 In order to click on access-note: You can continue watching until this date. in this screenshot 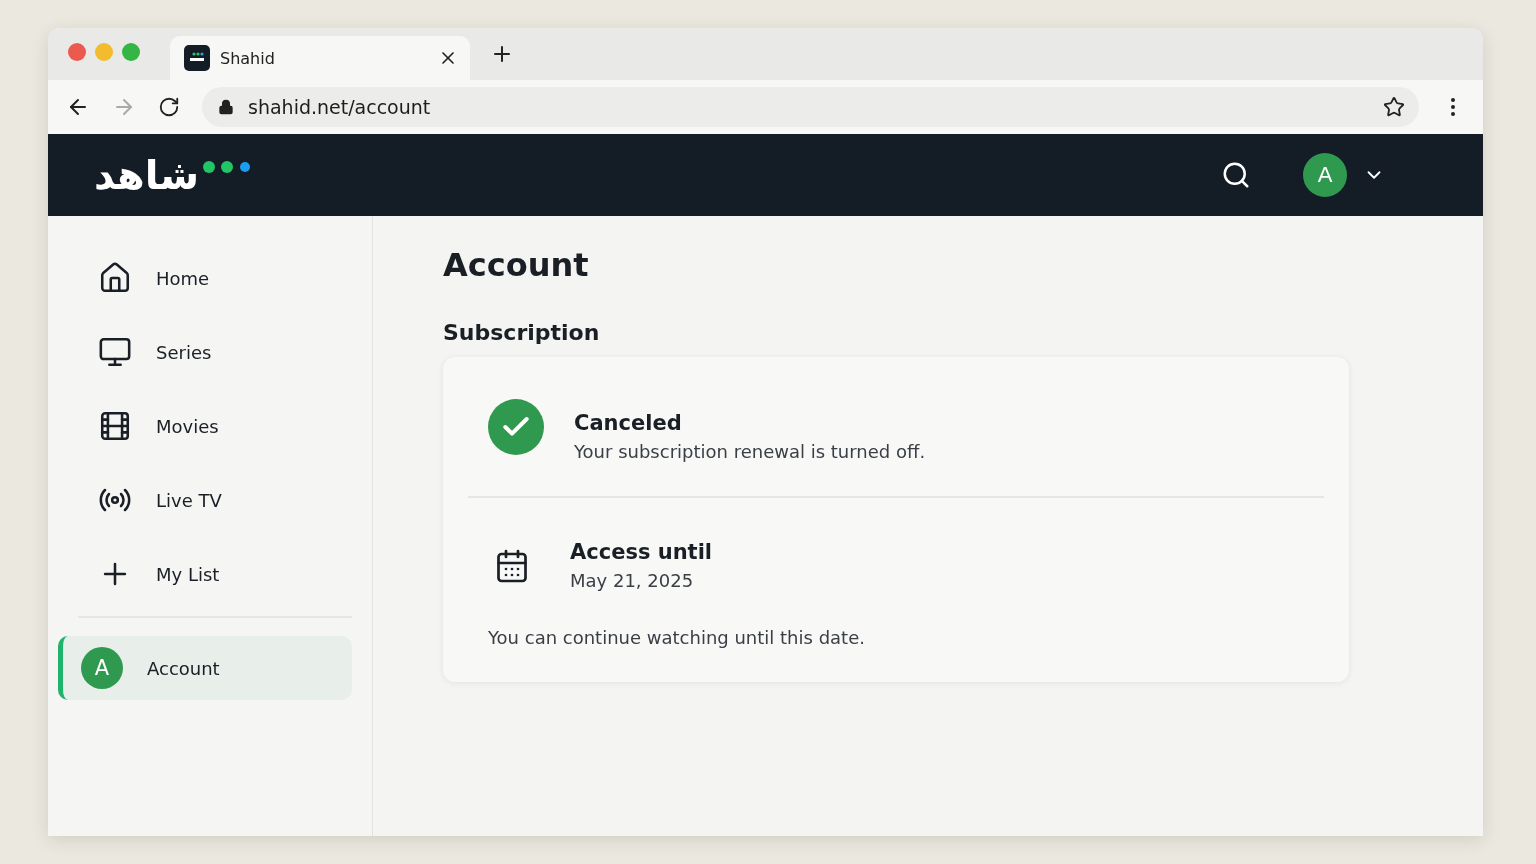, I will do `click(677, 637)`.